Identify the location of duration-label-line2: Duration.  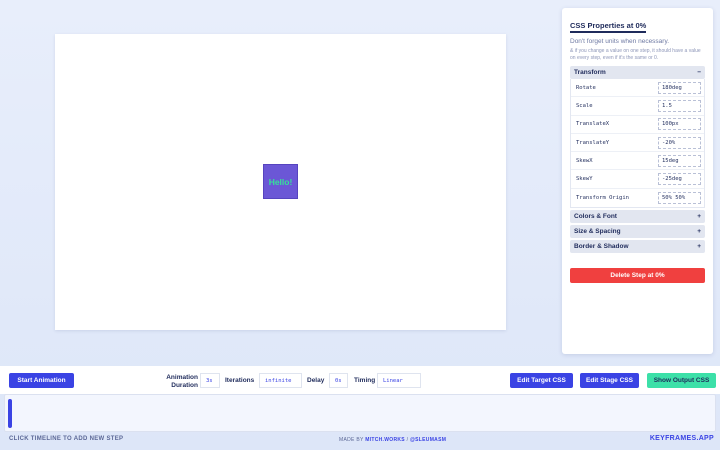
(184, 385).